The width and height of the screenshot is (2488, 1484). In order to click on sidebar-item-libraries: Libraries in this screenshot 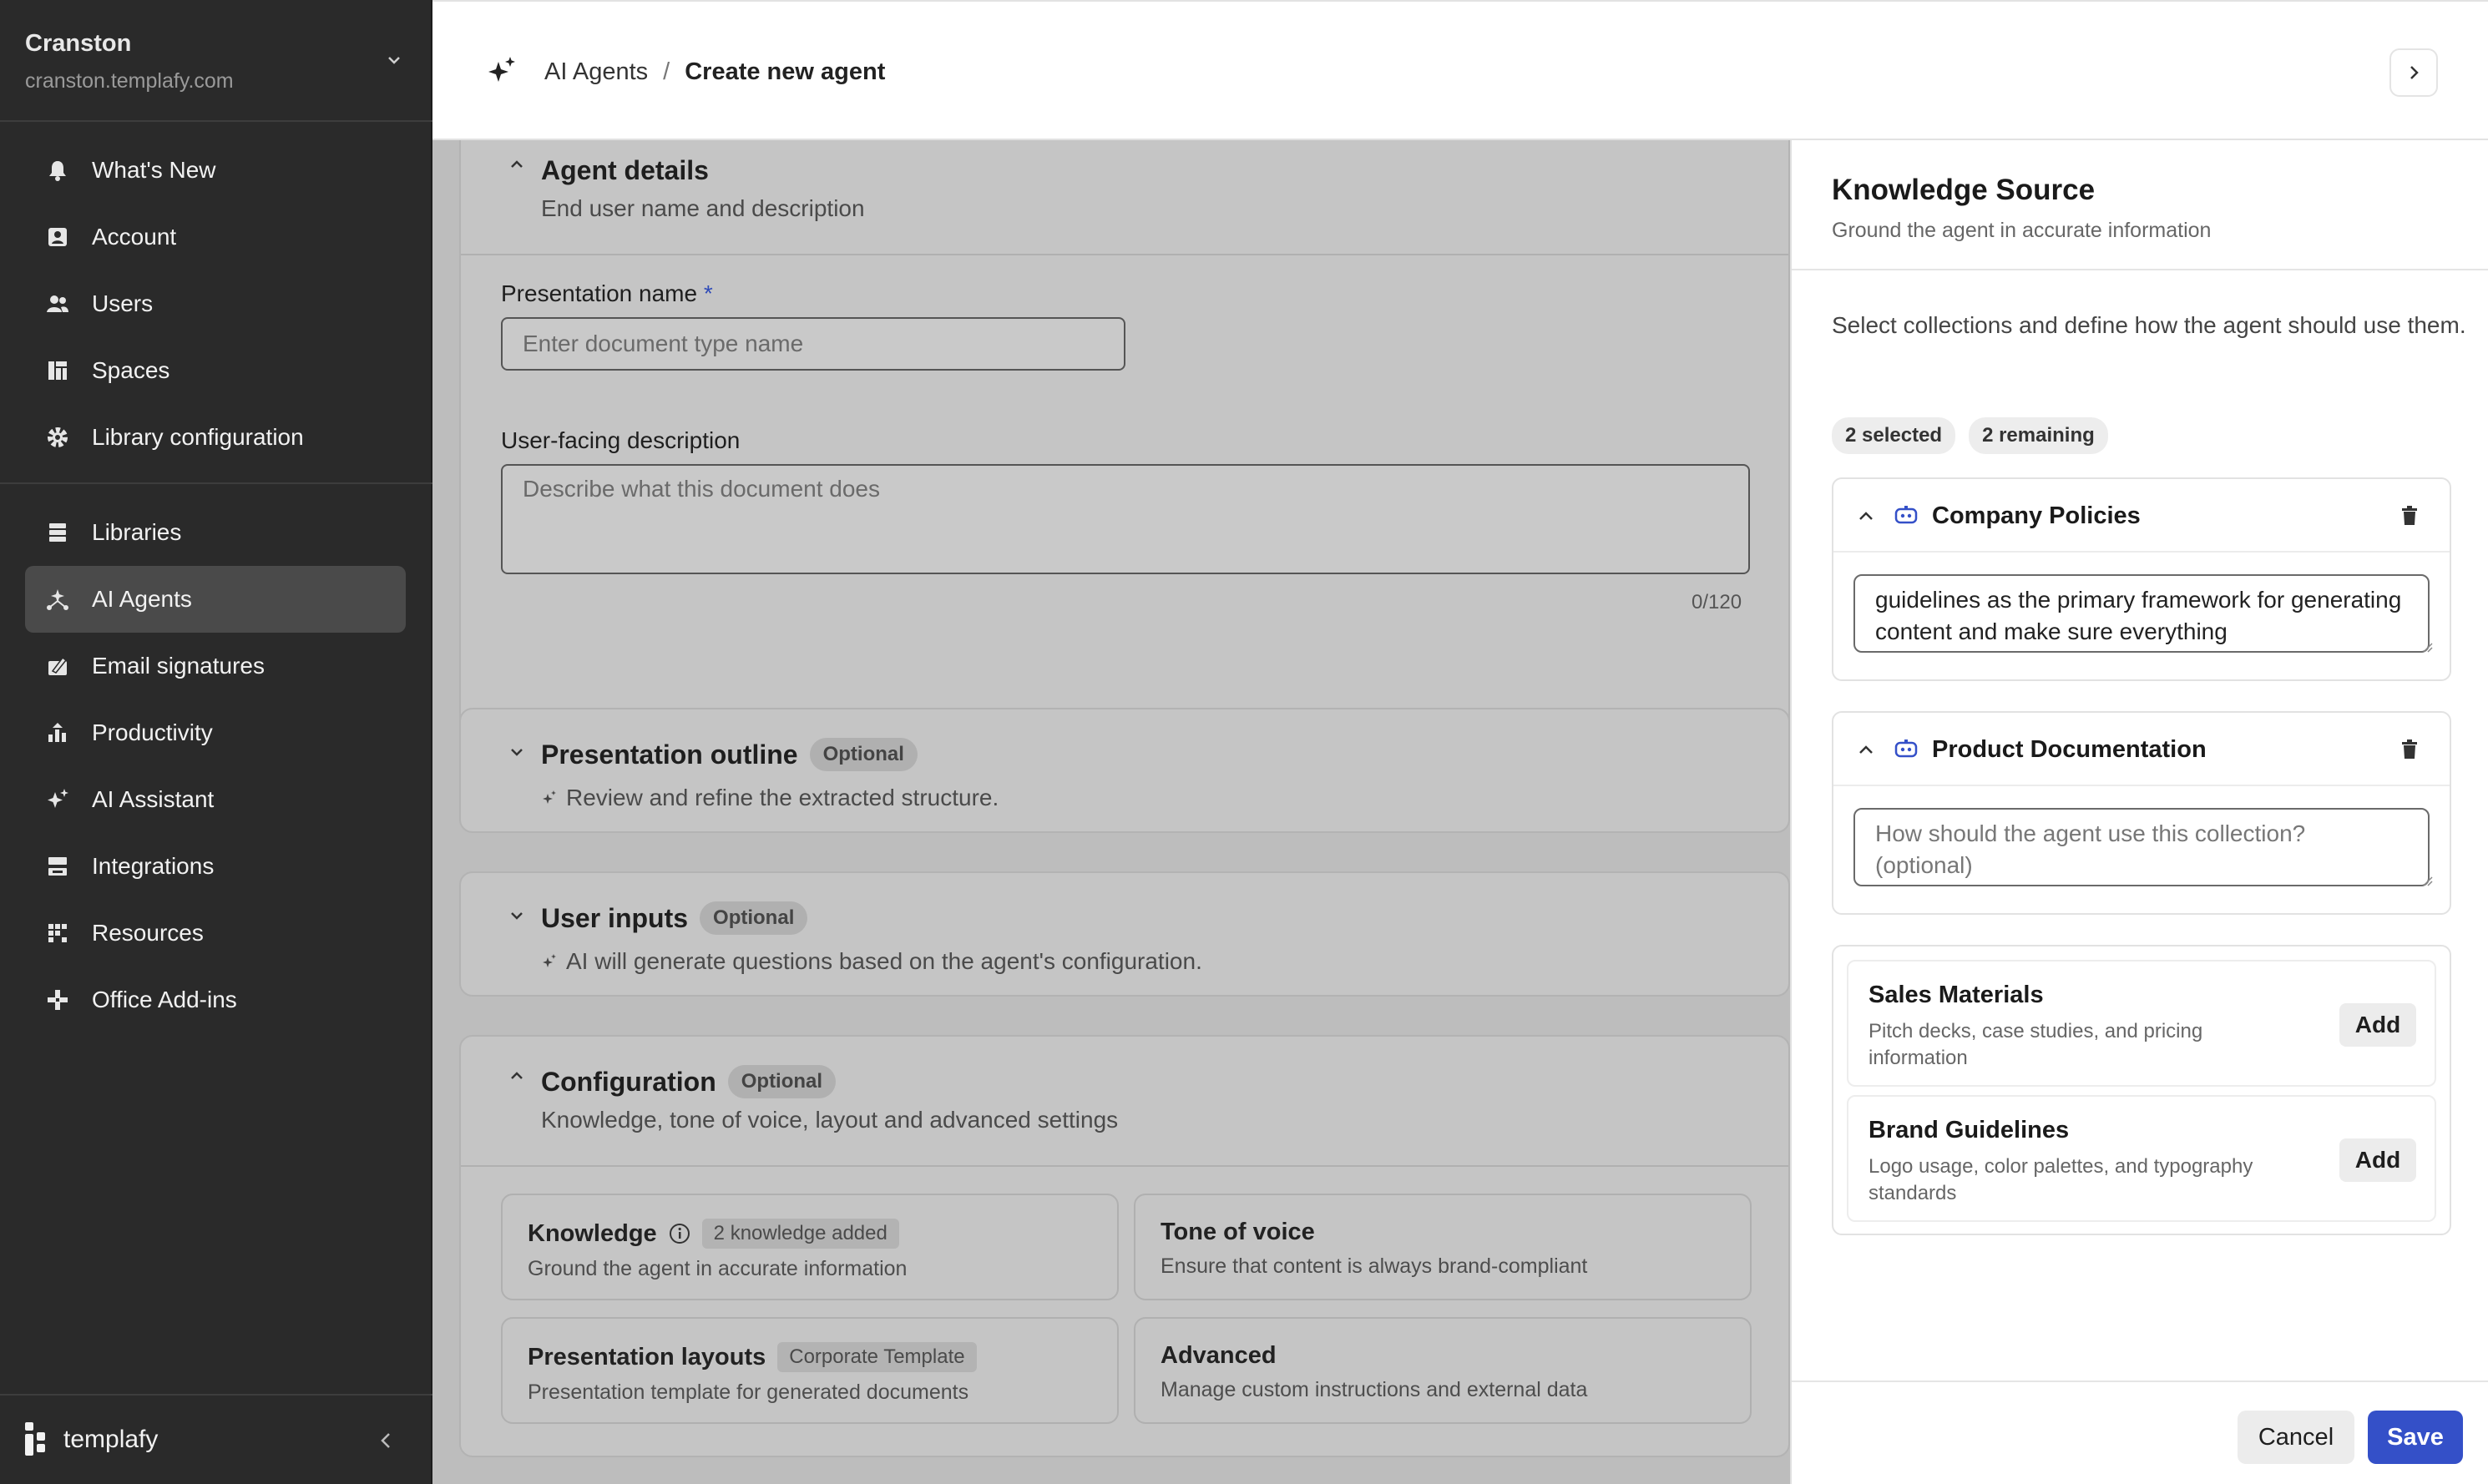, I will do `click(215, 532)`.